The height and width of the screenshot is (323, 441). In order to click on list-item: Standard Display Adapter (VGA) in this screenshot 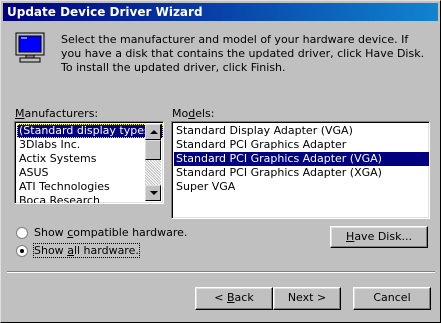, I will do `click(301, 131)`.